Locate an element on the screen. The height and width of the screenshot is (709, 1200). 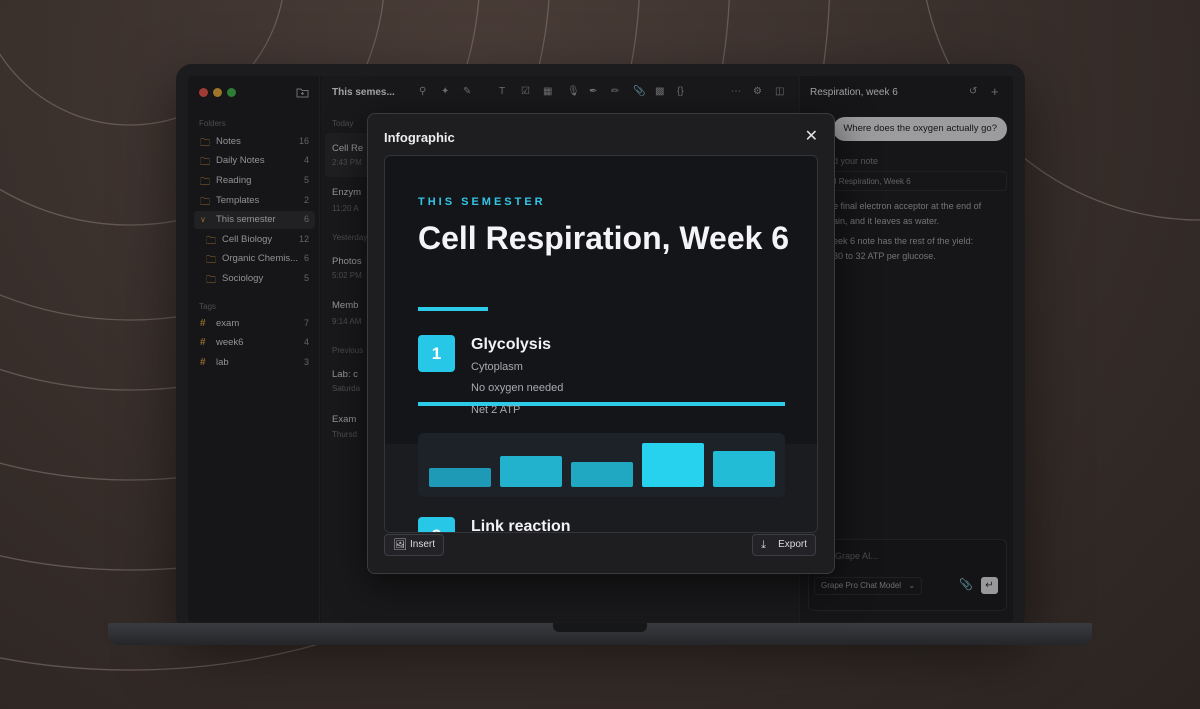
step-title: Link reaction is located at coordinates (521, 525).